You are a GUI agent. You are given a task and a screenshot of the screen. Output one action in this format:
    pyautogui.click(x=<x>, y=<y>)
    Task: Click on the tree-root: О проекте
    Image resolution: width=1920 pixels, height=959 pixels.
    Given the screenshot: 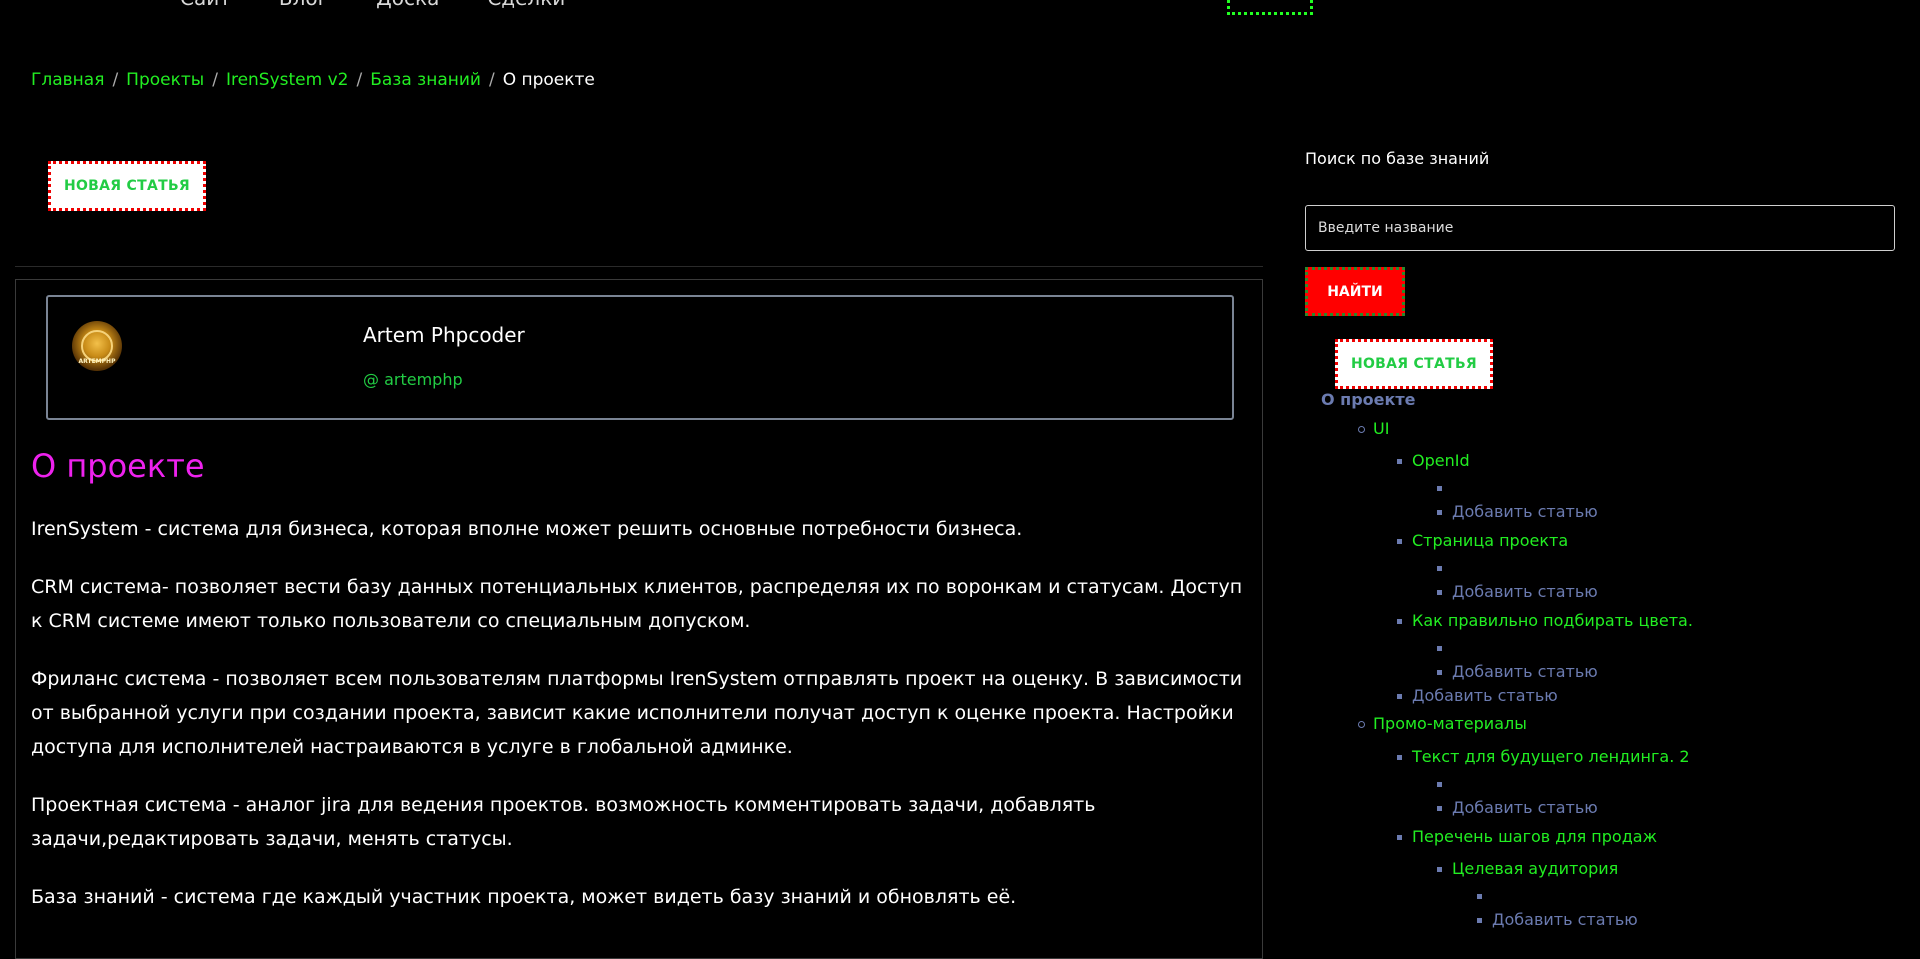 What is the action you would take?
    pyautogui.click(x=1368, y=399)
    